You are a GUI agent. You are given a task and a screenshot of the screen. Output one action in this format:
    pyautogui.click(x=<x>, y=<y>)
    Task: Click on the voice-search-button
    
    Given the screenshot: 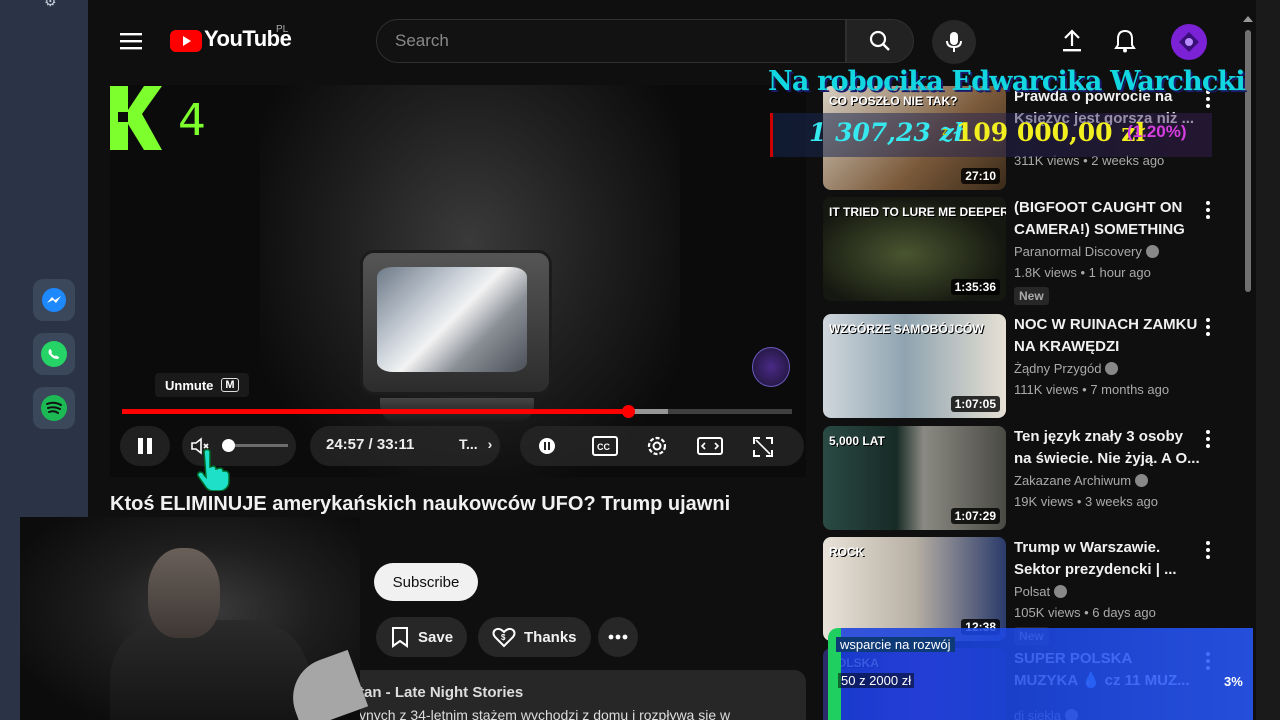 What is the action you would take?
    pyautogui.click(x=954, y=42)
    